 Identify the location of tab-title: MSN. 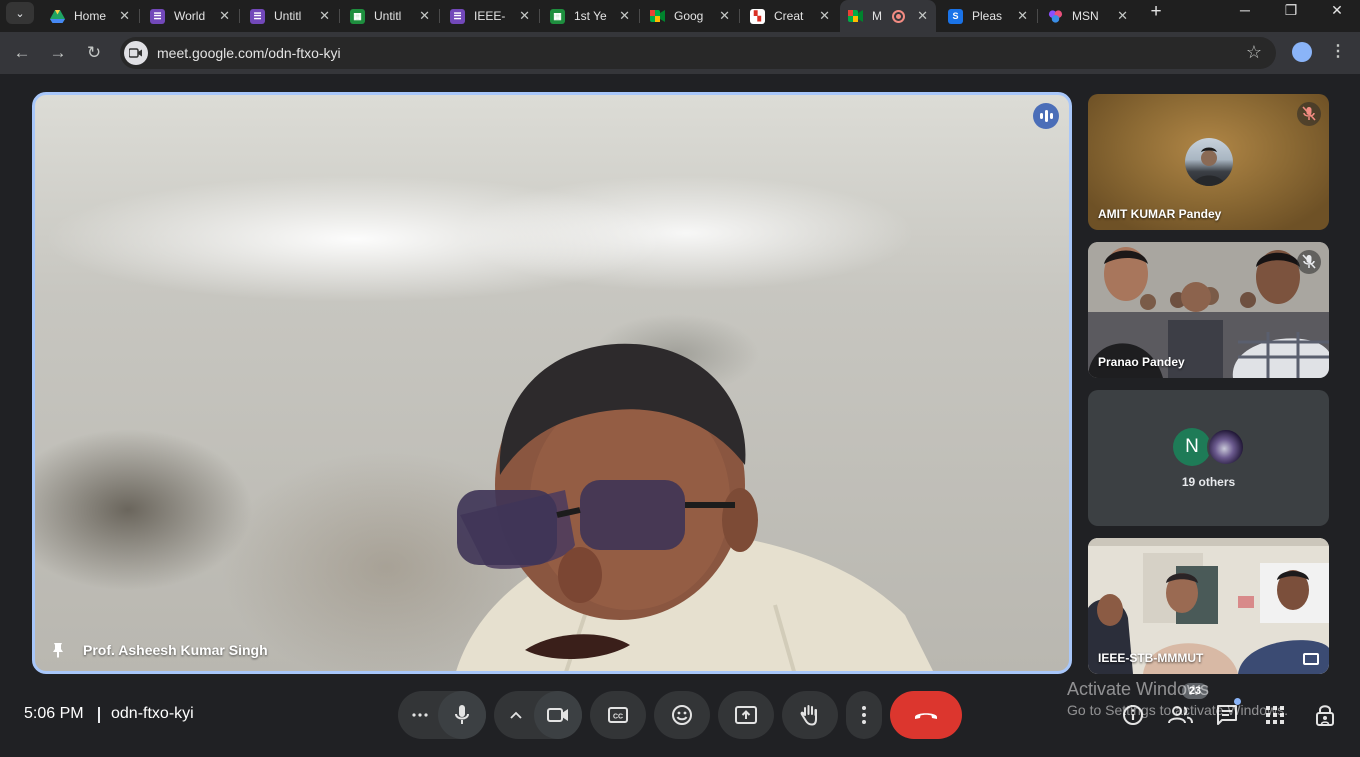
(1085, 16).